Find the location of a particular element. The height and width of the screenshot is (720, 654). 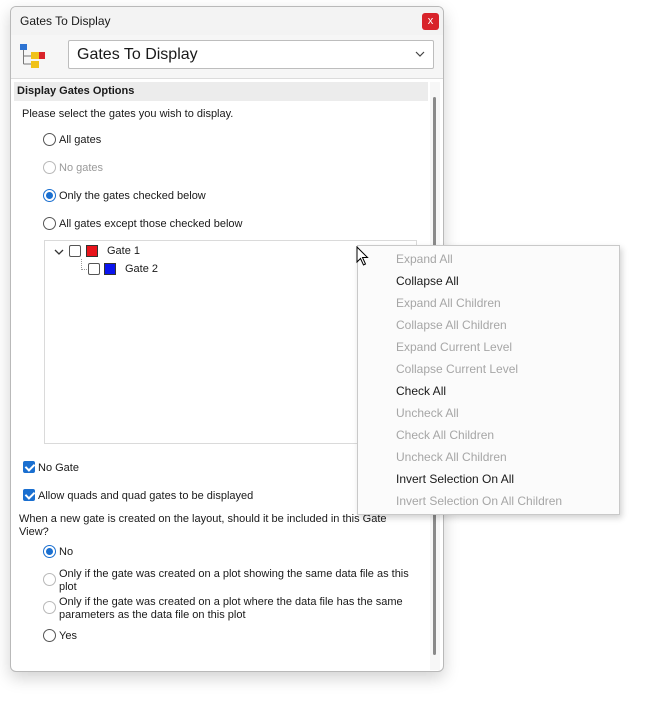

section-title: Display Gates Options is located at coordinates (76, 91).